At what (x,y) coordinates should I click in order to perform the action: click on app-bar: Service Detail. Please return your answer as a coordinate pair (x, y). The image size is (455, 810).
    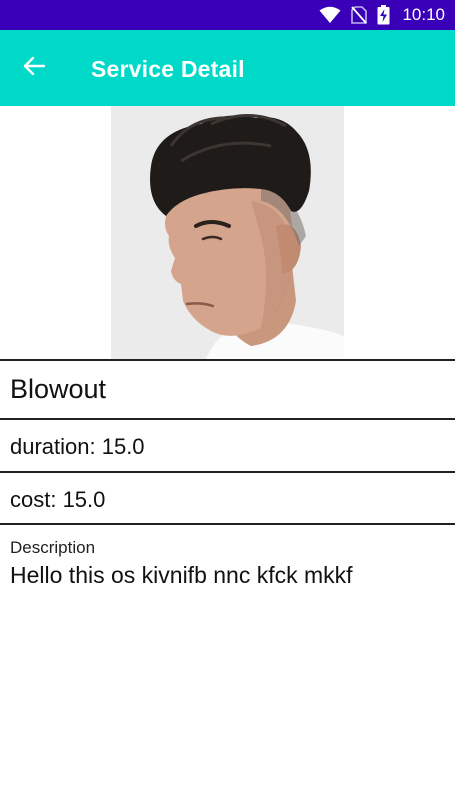
    Looking at the image, I should click on (227, 68).